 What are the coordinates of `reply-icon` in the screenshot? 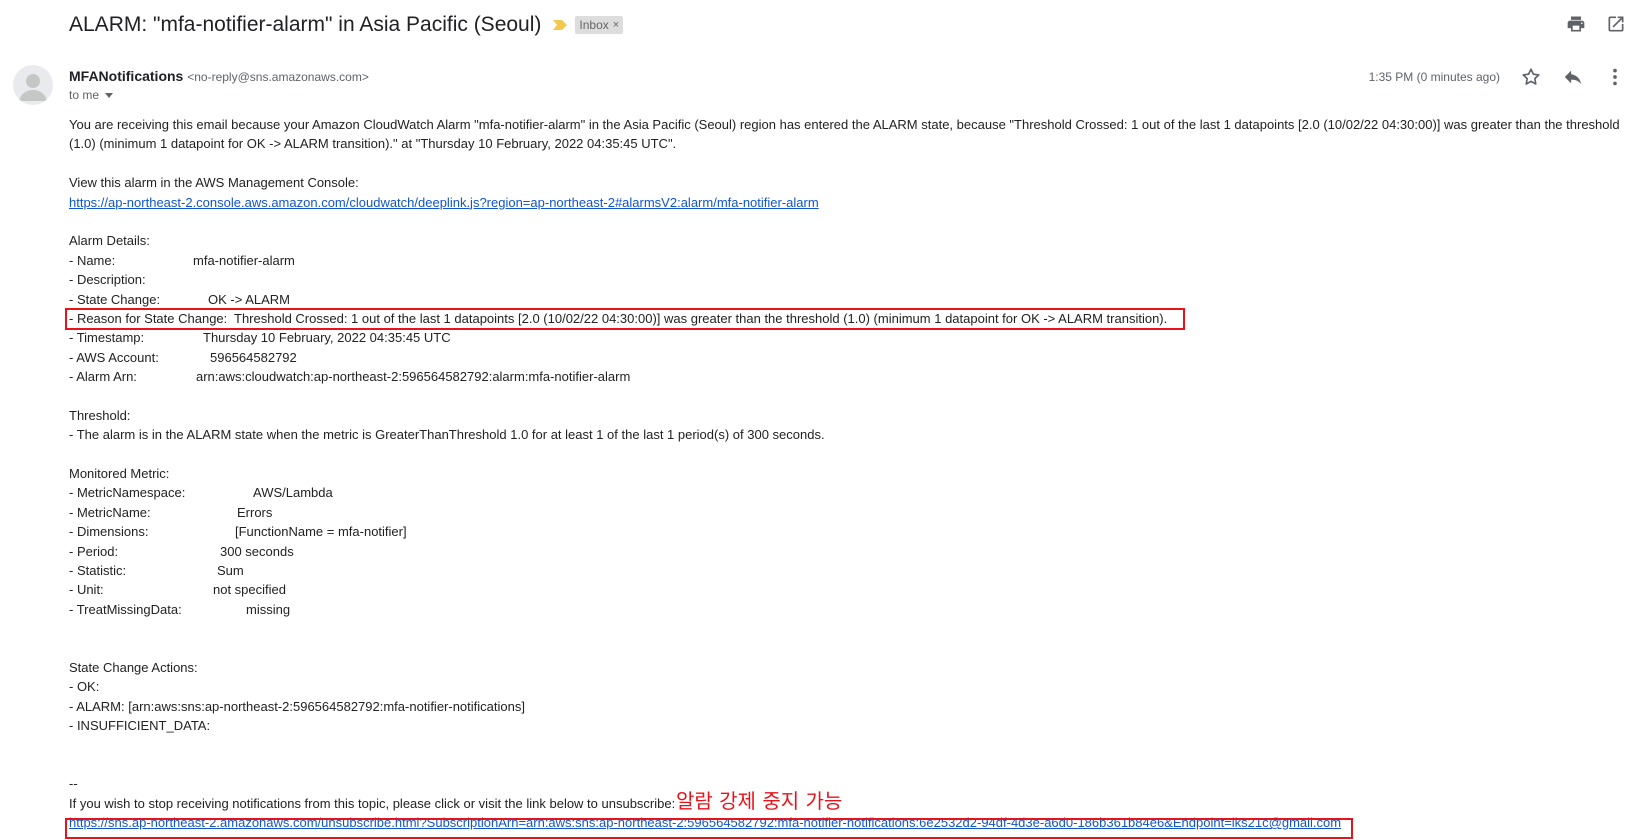 It's located at (1573, 77).